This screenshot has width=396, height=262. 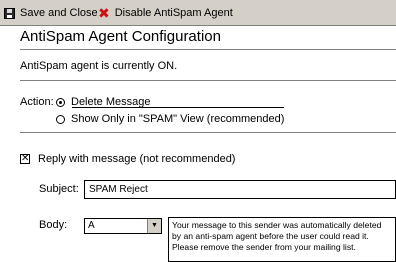 I want to click on body-label: Body:, so click(x=53, y=225).